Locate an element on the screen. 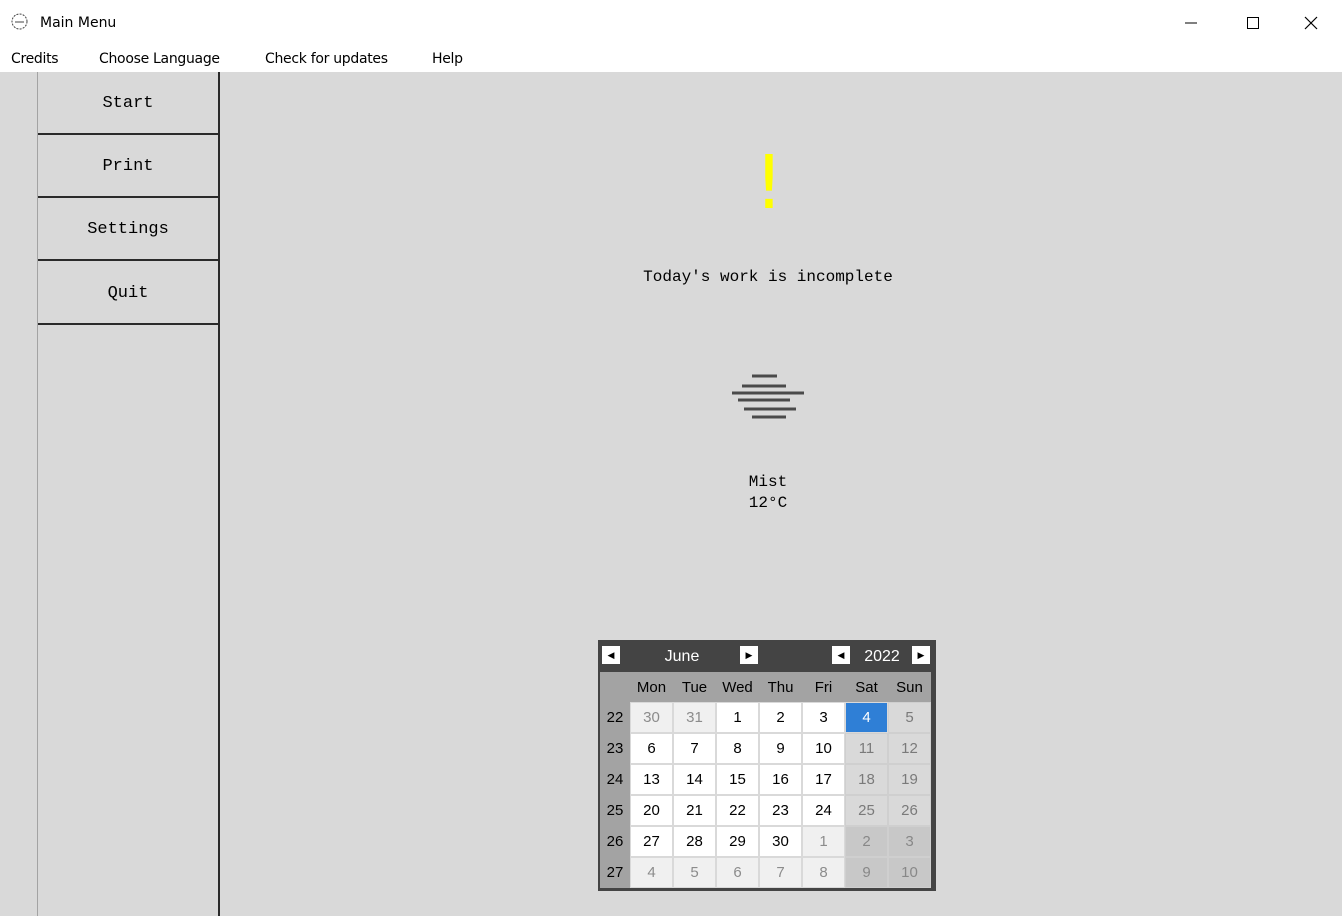 This screenshot has width=1342, height=916. week-number: 23 is located at coordinates (615, 748).